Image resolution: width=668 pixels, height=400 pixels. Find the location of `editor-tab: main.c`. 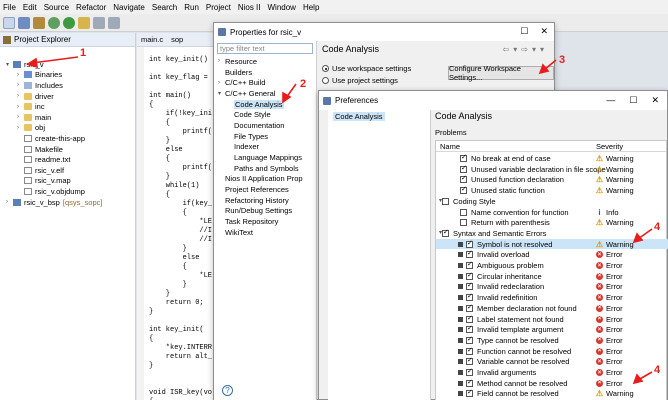

editor-tab: main.c is located at coordinates (152, 39).